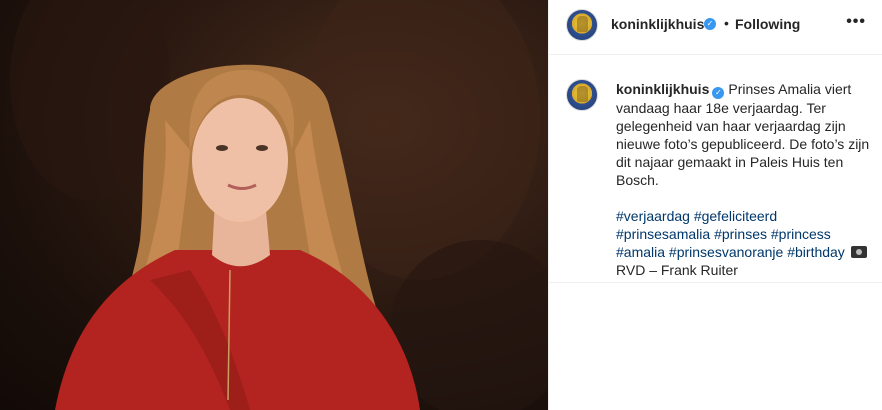 This screenshot has height=410, width=882. I want to click on hashtag-link: #gefeliciteerd, so click(735, 216).